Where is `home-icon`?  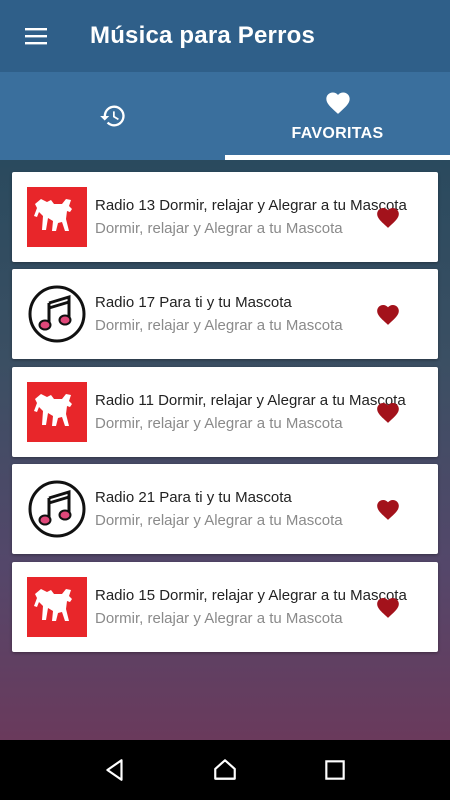
home-icon is located at coordinates (225, 770).